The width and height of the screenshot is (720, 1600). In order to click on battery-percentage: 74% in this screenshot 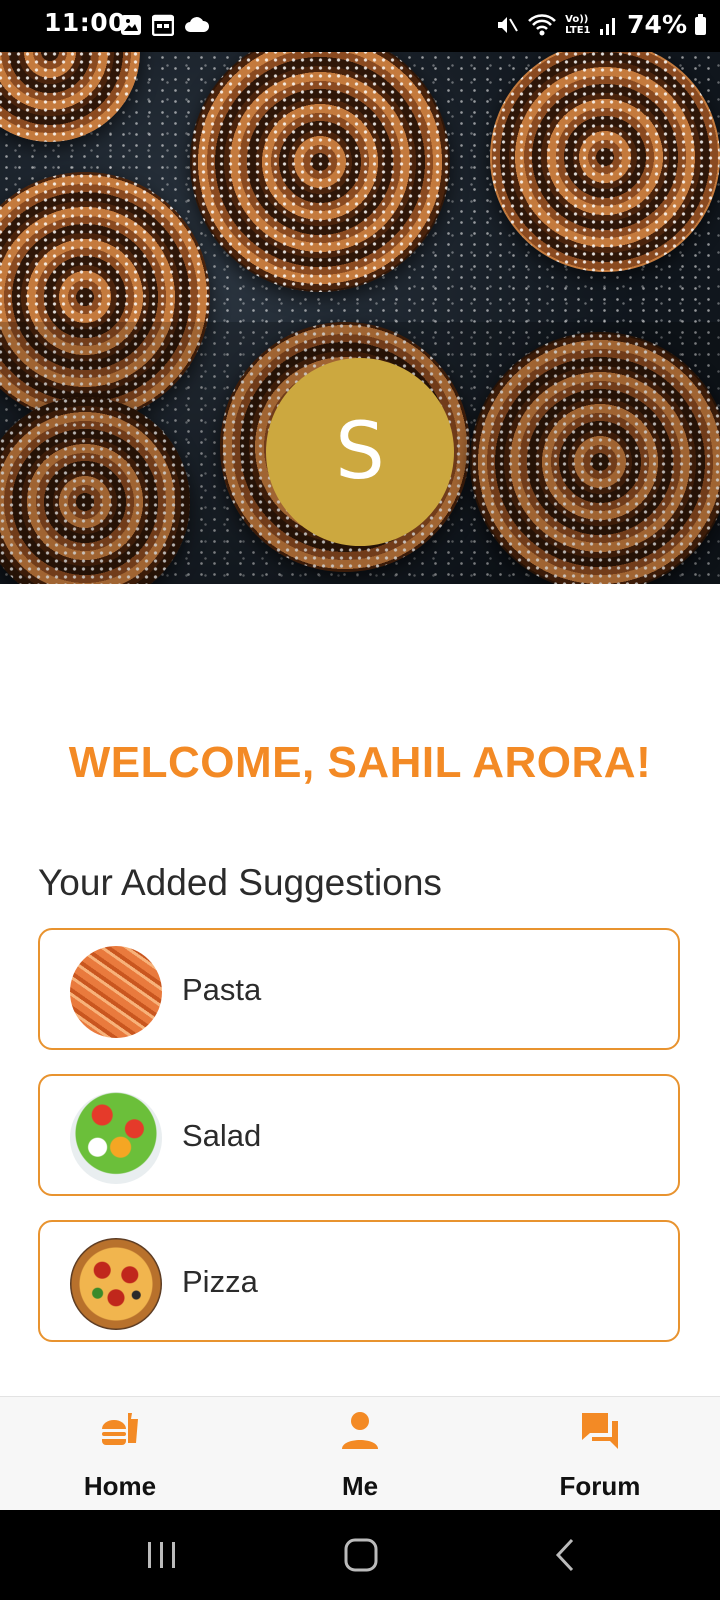, I will do `click(657, 24)`.